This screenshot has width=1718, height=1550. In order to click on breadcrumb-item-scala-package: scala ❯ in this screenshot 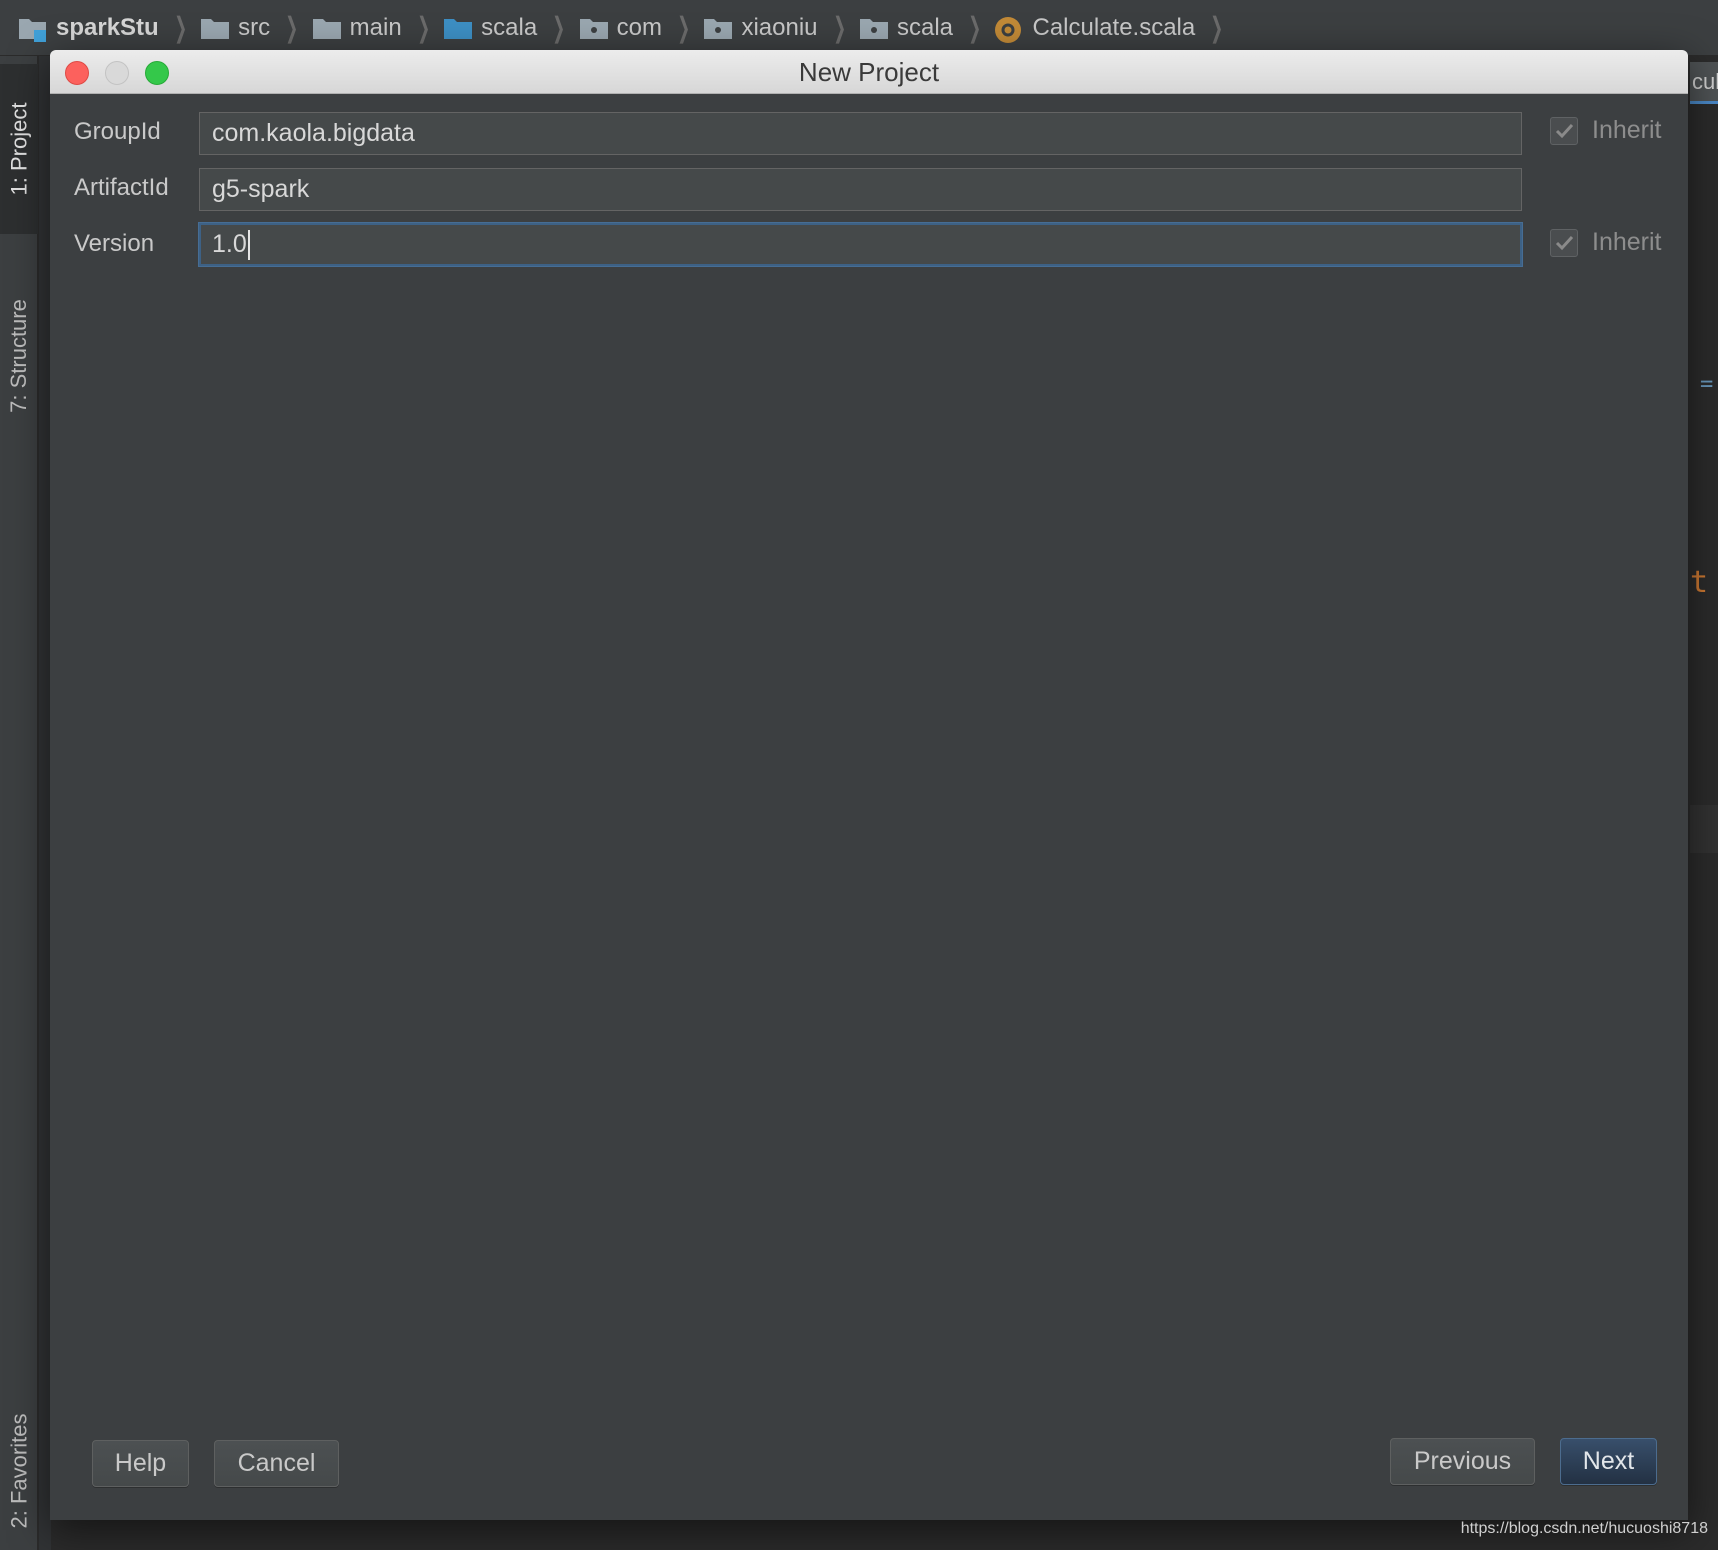, I will do `click(927, 28)`.